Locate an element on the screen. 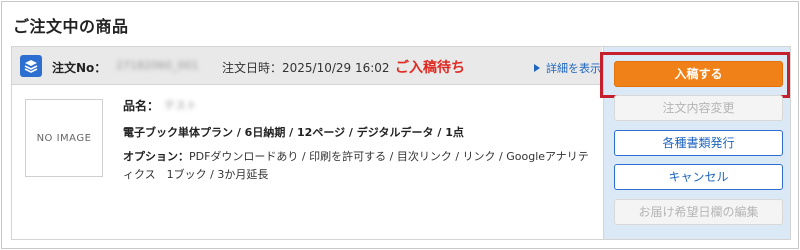  show-details-link: 詳細を表示 is located at coordinates (567, 68).